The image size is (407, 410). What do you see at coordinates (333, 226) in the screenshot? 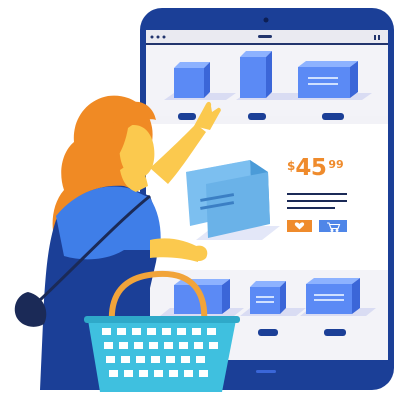
I see `add-to-cart-button` at bounding box center [333, 226].